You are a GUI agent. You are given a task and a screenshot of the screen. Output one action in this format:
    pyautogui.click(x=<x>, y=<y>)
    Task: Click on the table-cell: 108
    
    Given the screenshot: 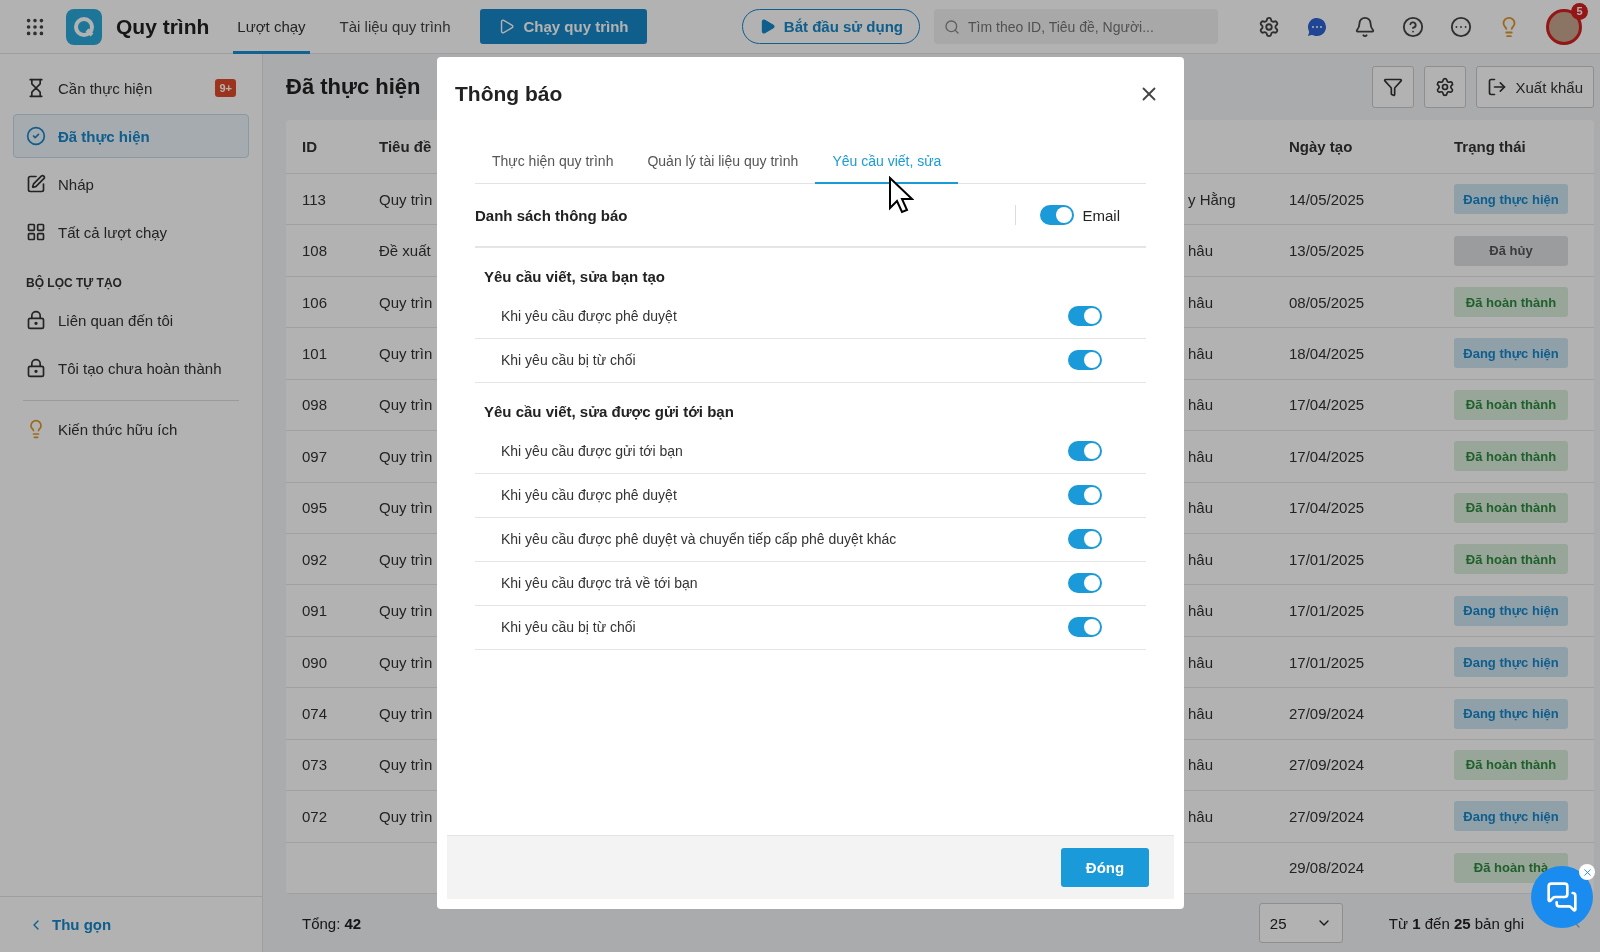 What is the action you would take?
    pyautogui.click(x=315, y=251)
    